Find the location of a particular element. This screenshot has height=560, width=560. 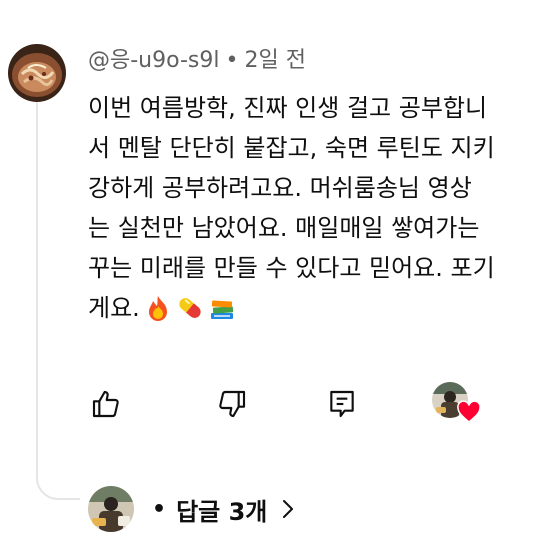

comment-icon is located at coordinates (342, 404).